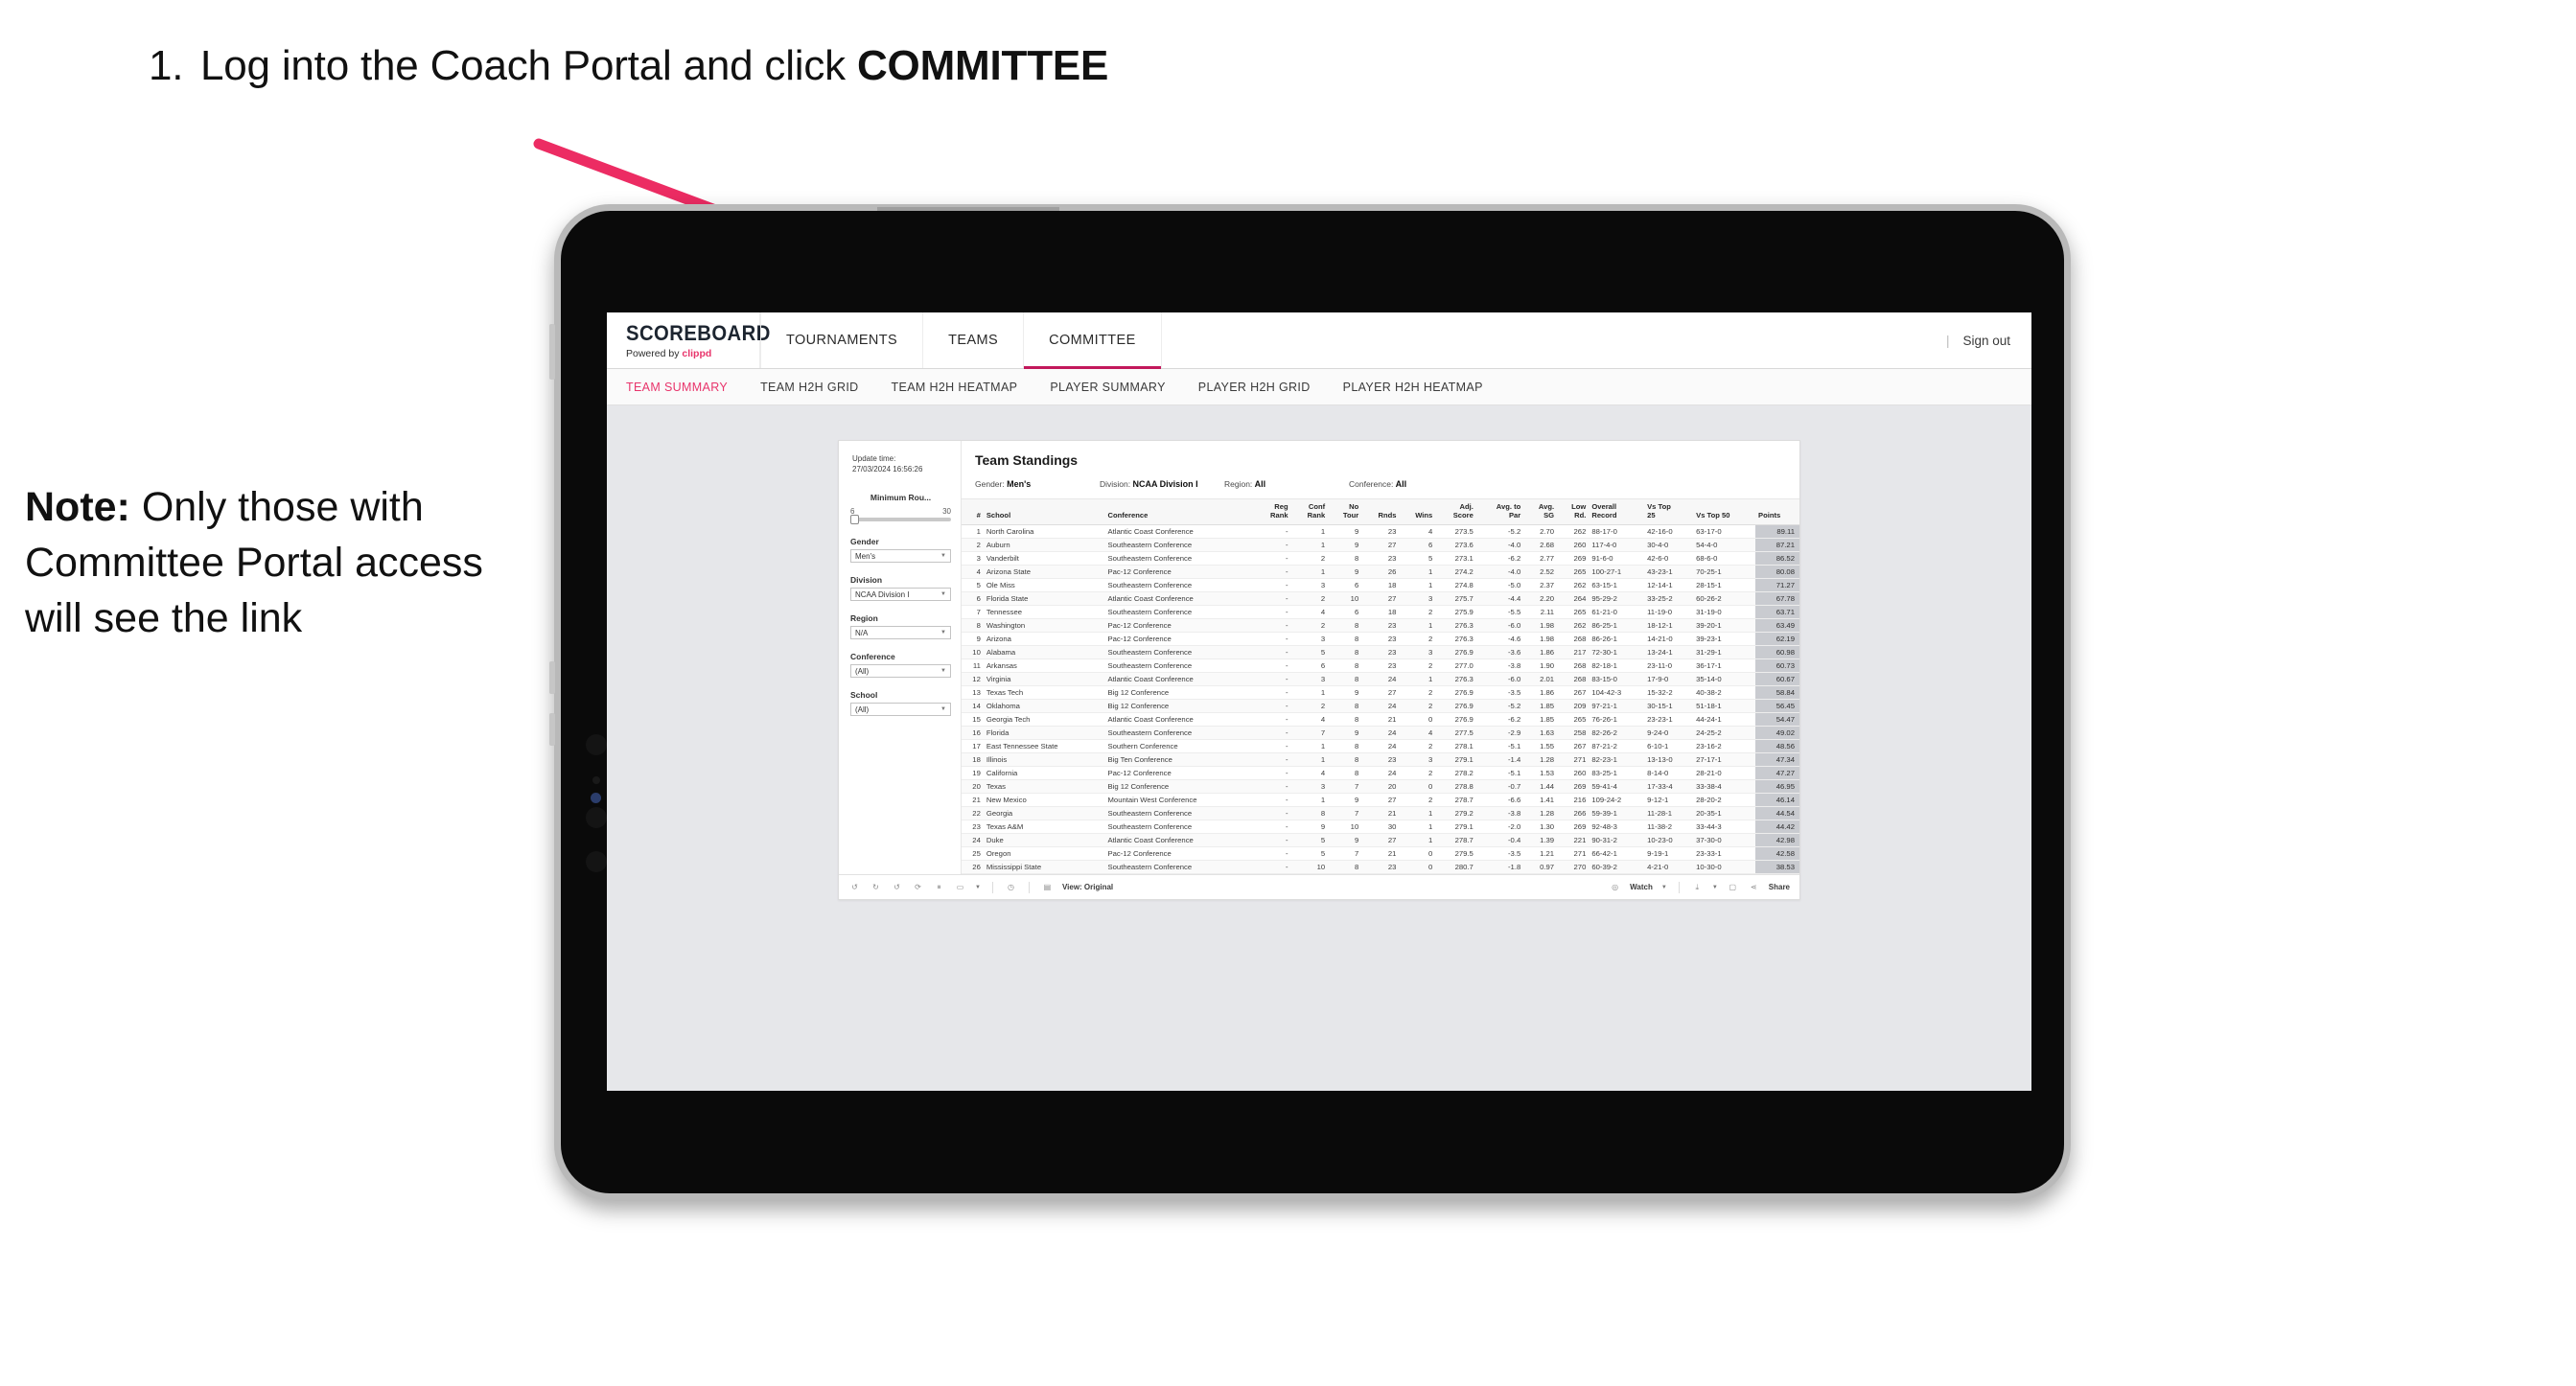 This screenshot has width=2576, height=1386. Describe the element at coordinates (1456, 666) in the screenshot. I see `table-cell: 277.0` at that location.